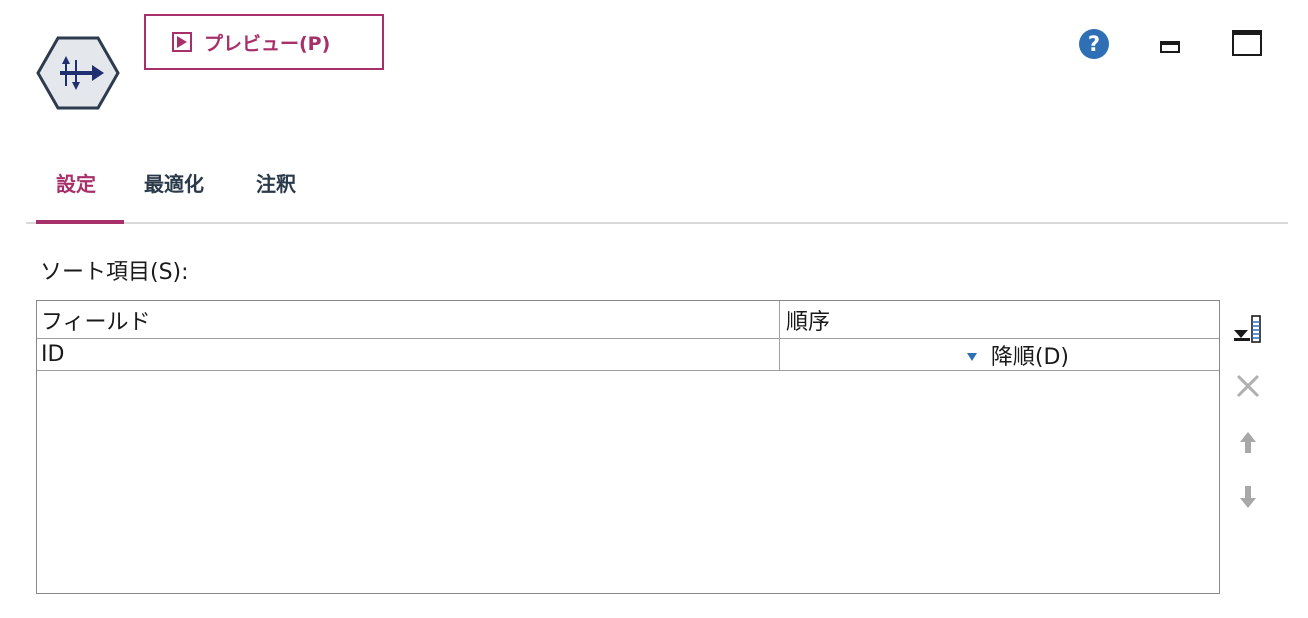 This screenshot has height=618, width=1308. Describe the element at coordinates (96, 322) in the screenshot. I see `column-header-field: フィールド` at that location.